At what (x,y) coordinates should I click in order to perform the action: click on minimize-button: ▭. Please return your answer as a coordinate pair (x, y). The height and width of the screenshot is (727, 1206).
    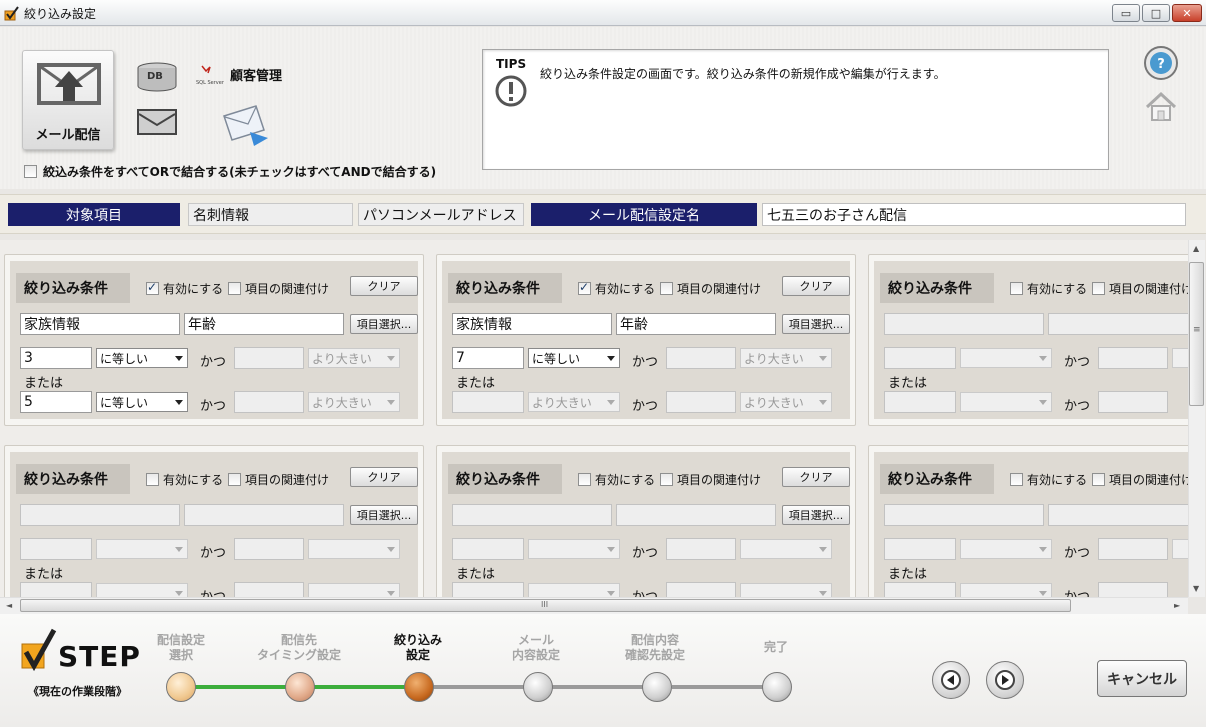
    Looking at the image, I should click on (1126, 13).